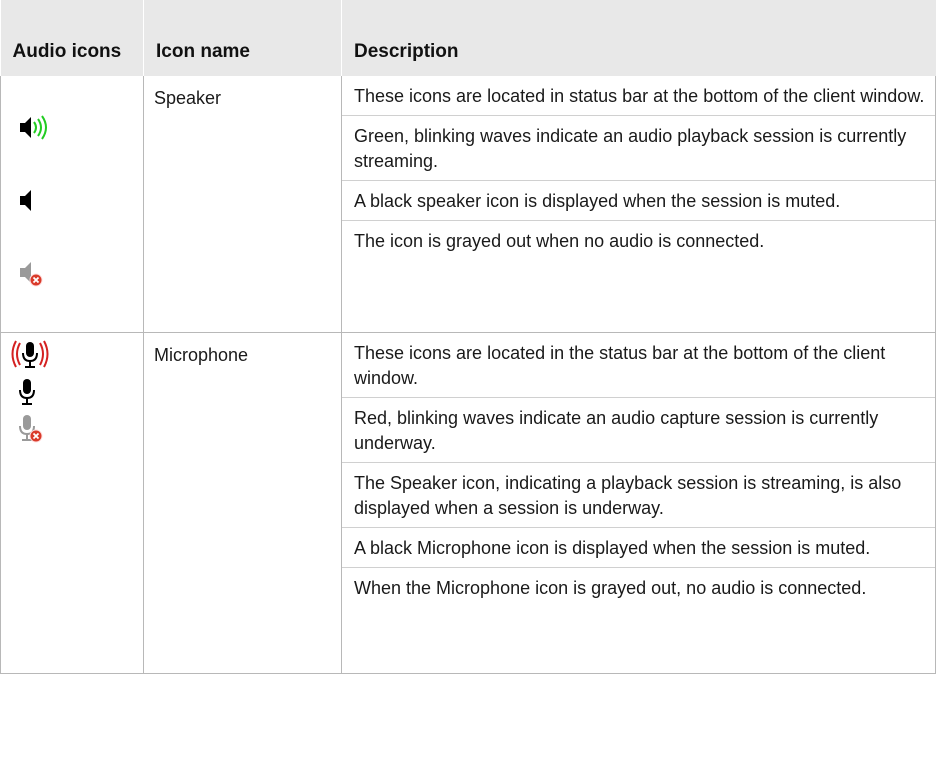 This screenshot has width=936, height=776. I want to click on speaker-icons-cell, so click(72, 204).